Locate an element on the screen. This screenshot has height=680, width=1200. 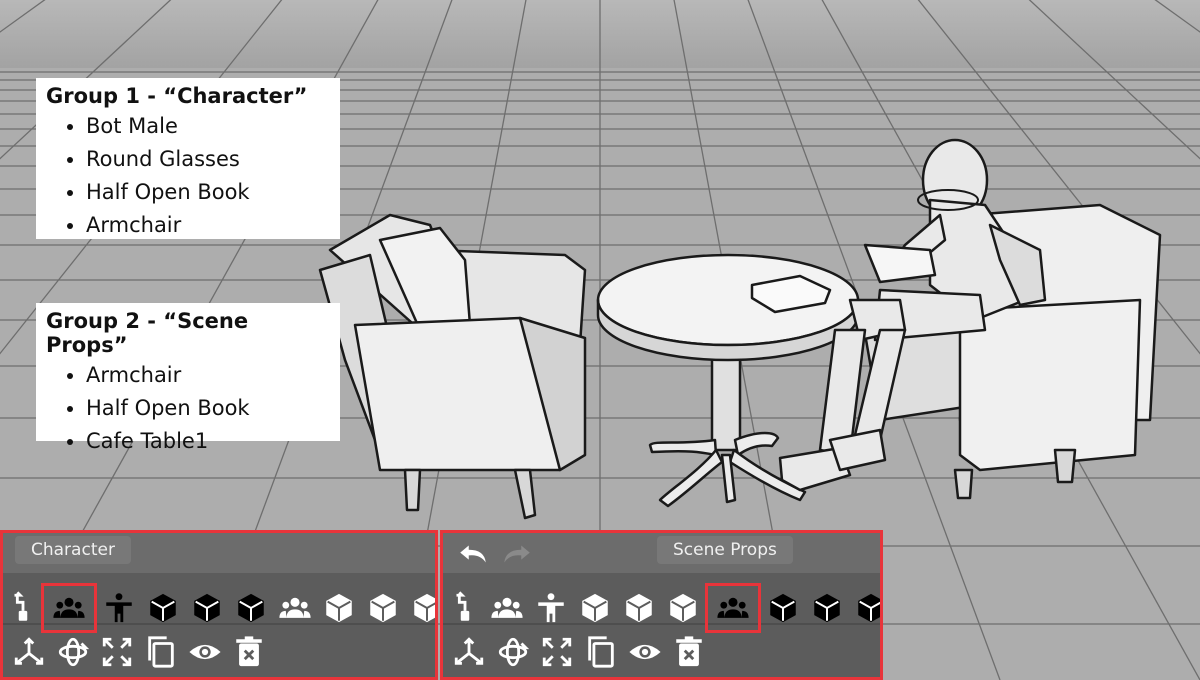
redo-icon is located at coordinates (517, 554).